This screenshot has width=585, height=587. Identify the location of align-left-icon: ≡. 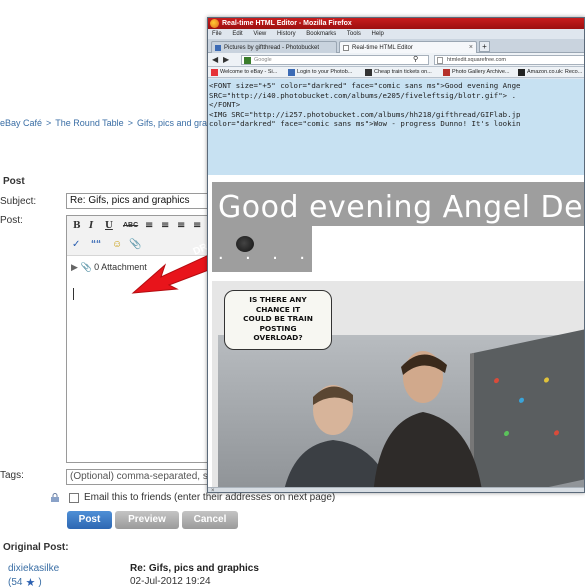
(149, 225).